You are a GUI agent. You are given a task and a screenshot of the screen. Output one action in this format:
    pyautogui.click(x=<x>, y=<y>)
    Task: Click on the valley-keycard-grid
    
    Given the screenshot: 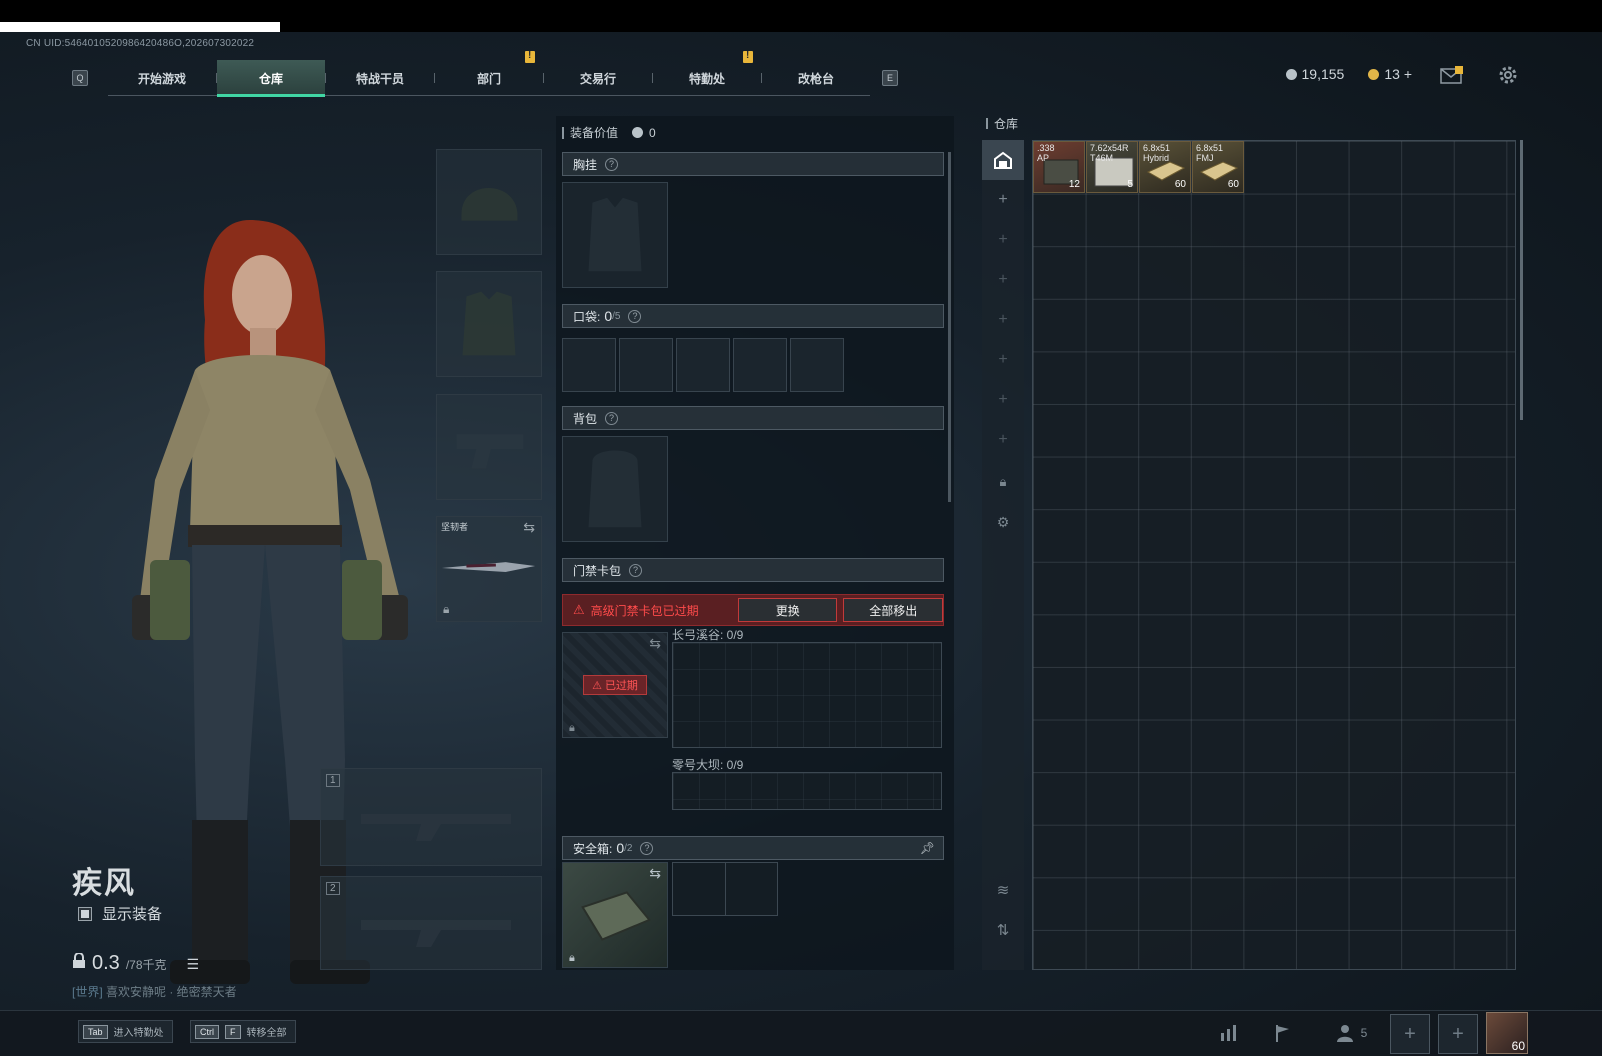 What is the action you would take?
    pyautogui.click(x=807, y=695)
    